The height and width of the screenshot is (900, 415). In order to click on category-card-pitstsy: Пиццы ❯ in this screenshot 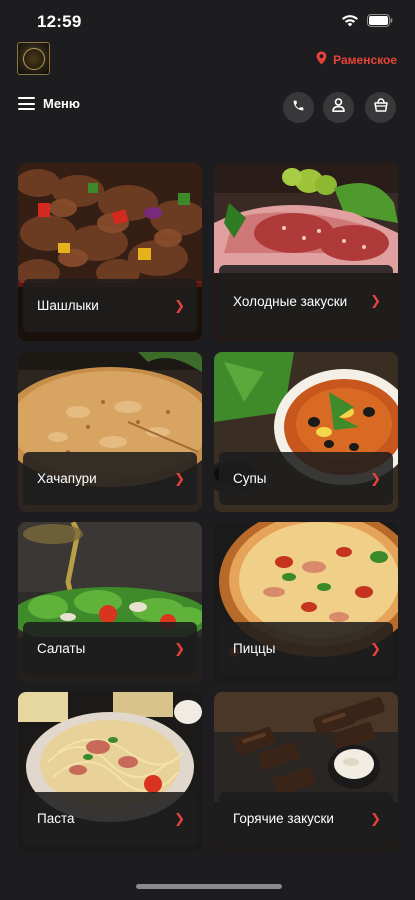, I will do `click(306, 602)`.